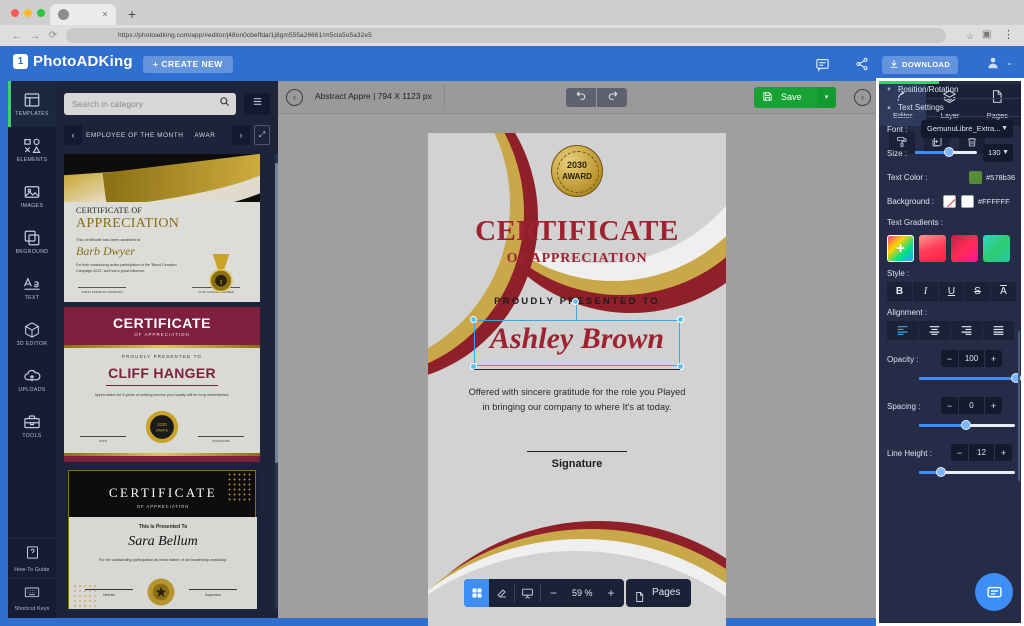 The image size is (1024, 626). Describe the element at coordinates (934, 330) in the screenshot. I see `align-center-button` at that location.